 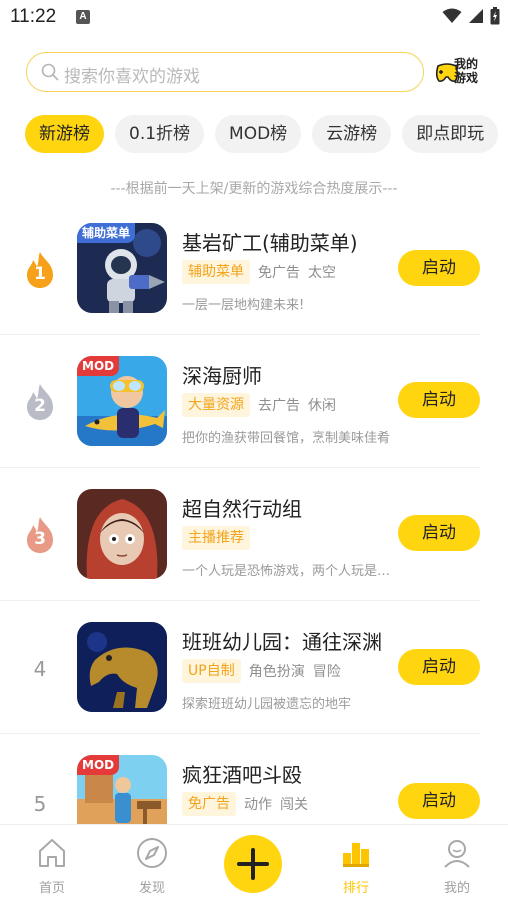 I want to click on nav-discover-label: 发现, so click(x=151, y=888).